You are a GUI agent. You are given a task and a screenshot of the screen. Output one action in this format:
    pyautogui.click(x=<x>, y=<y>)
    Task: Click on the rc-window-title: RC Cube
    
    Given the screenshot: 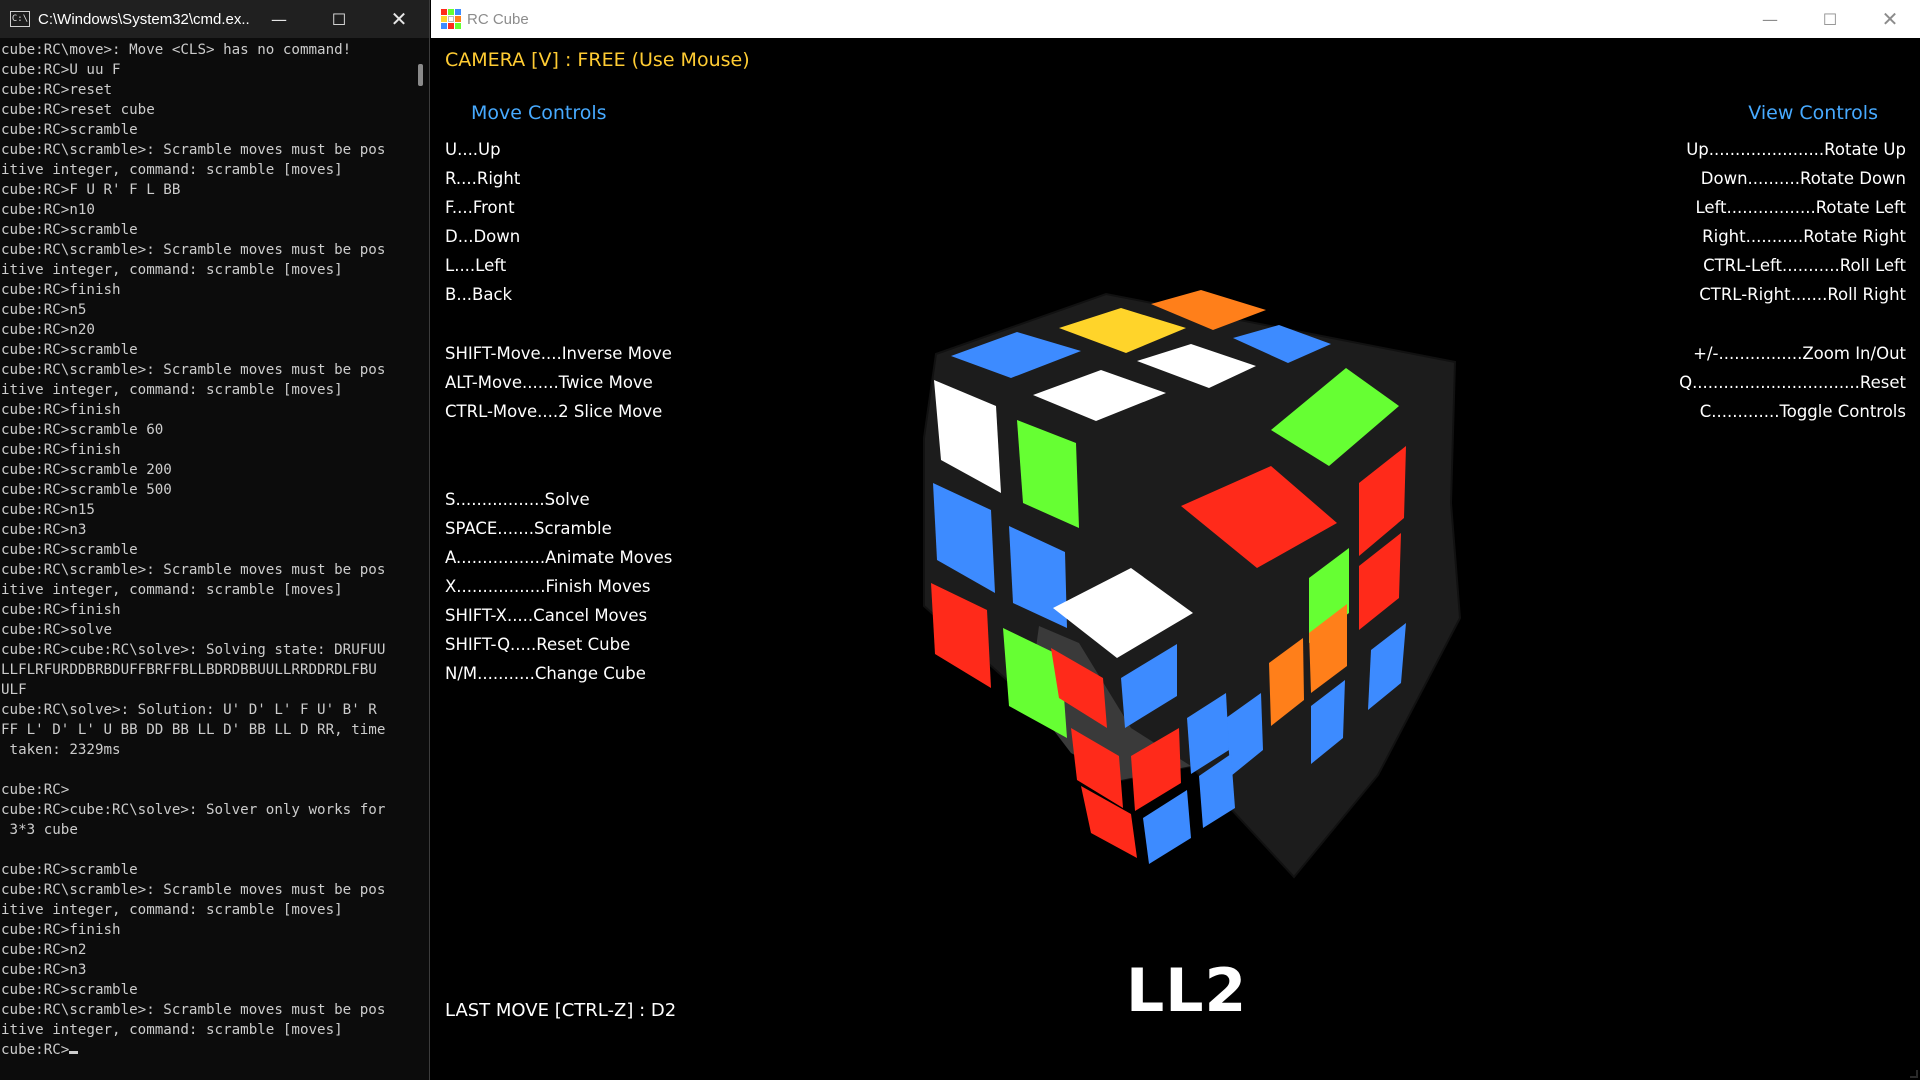 What is the action you would take?
    pyautogui.click(x=498, y=19)
    